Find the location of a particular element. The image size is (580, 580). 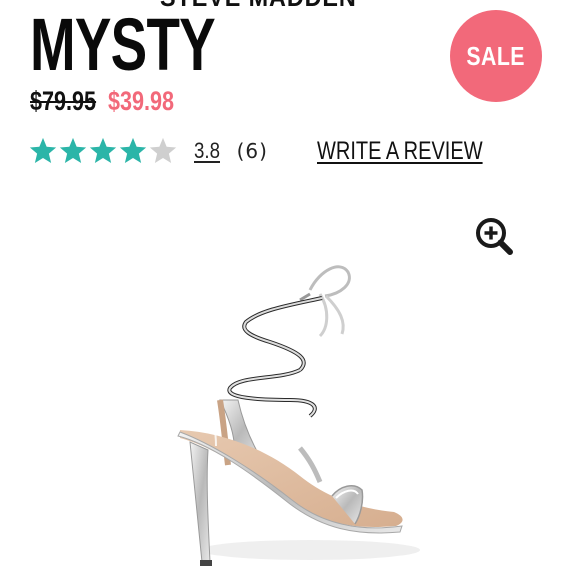

star-rating is located at coordinates (103, 151).